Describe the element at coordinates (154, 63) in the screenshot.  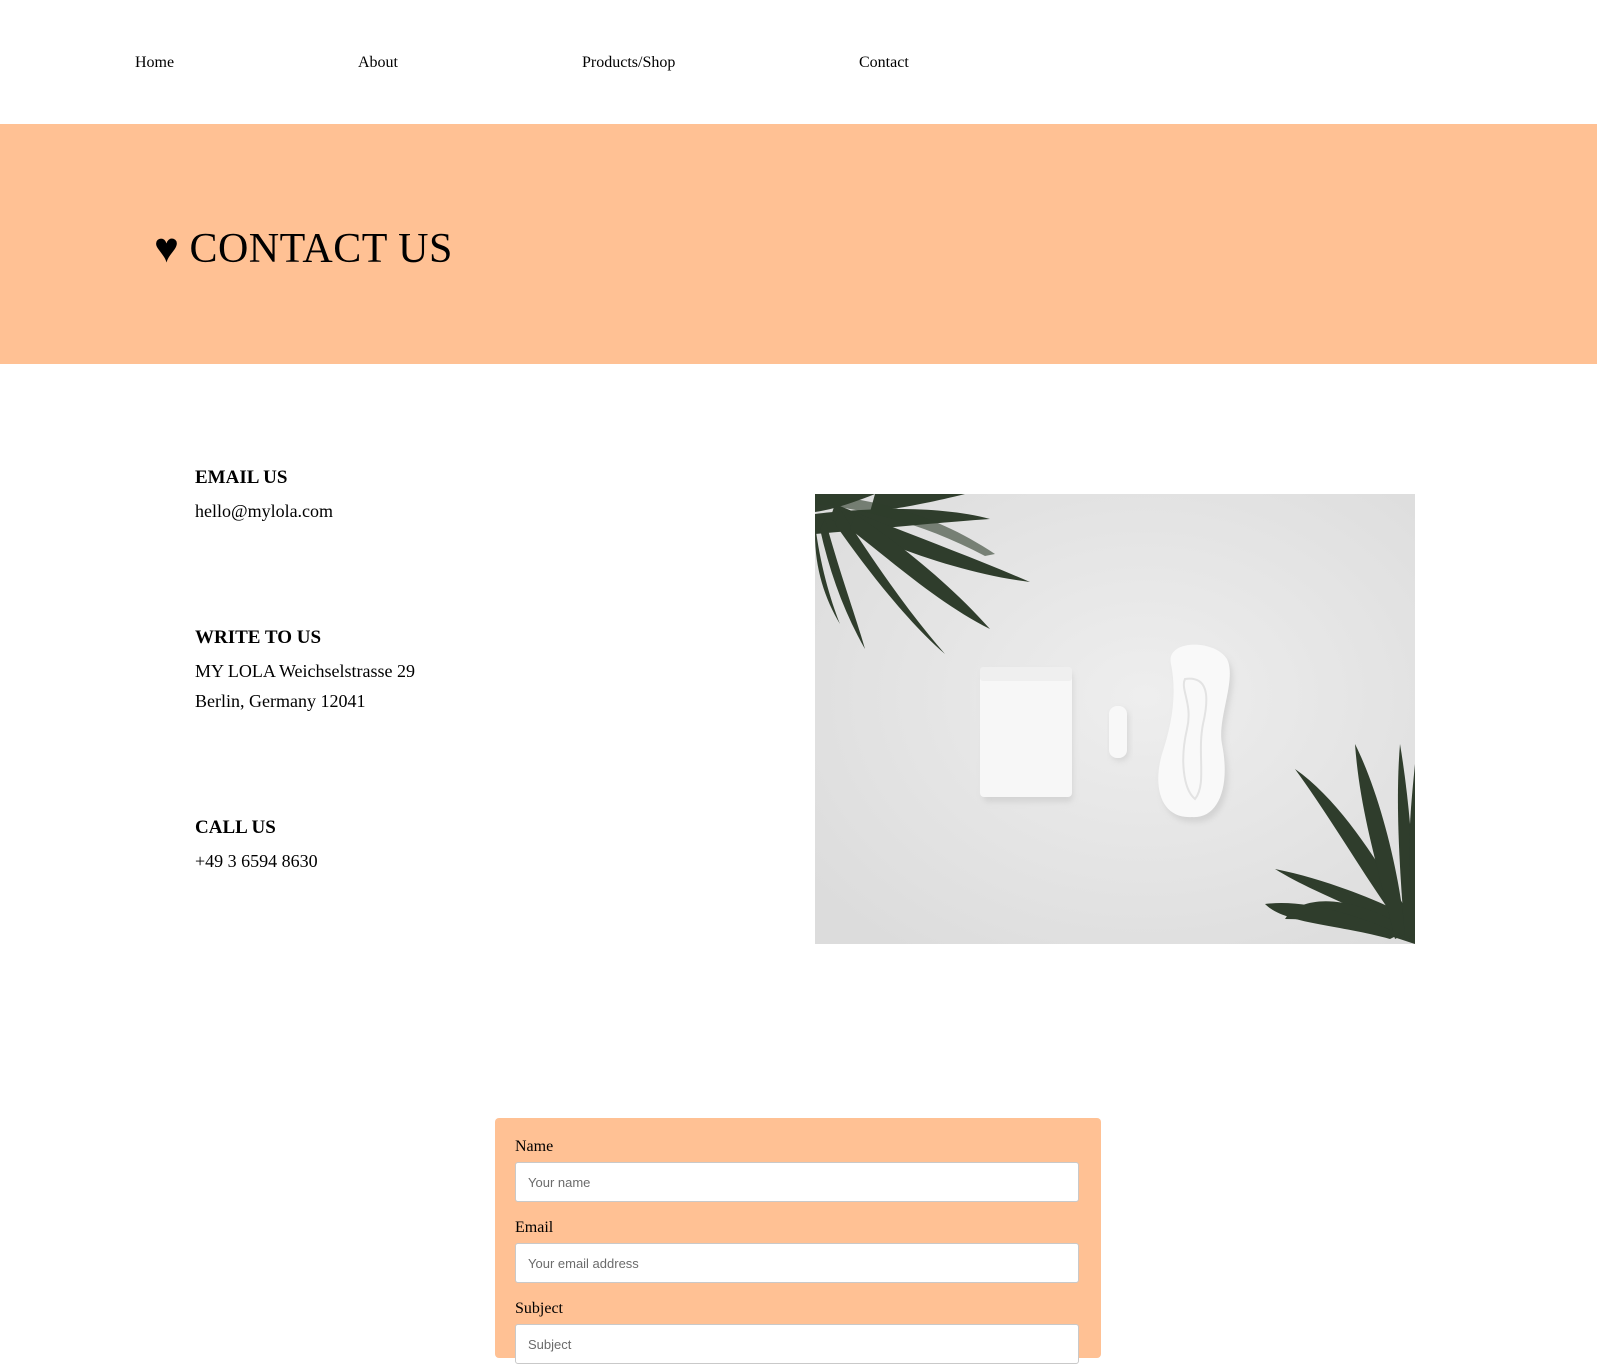
I see `nav-link-home: Home` at that location.